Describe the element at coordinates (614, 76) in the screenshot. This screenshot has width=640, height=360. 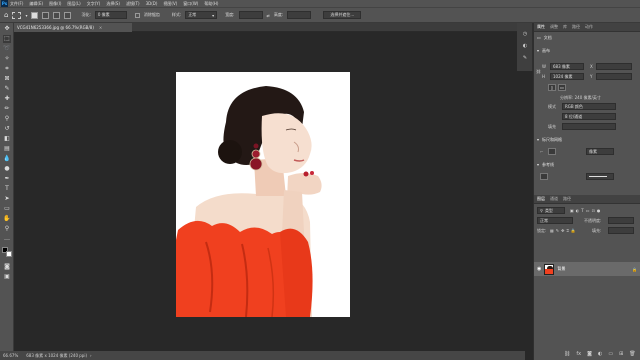
I see `y-field` at that location.